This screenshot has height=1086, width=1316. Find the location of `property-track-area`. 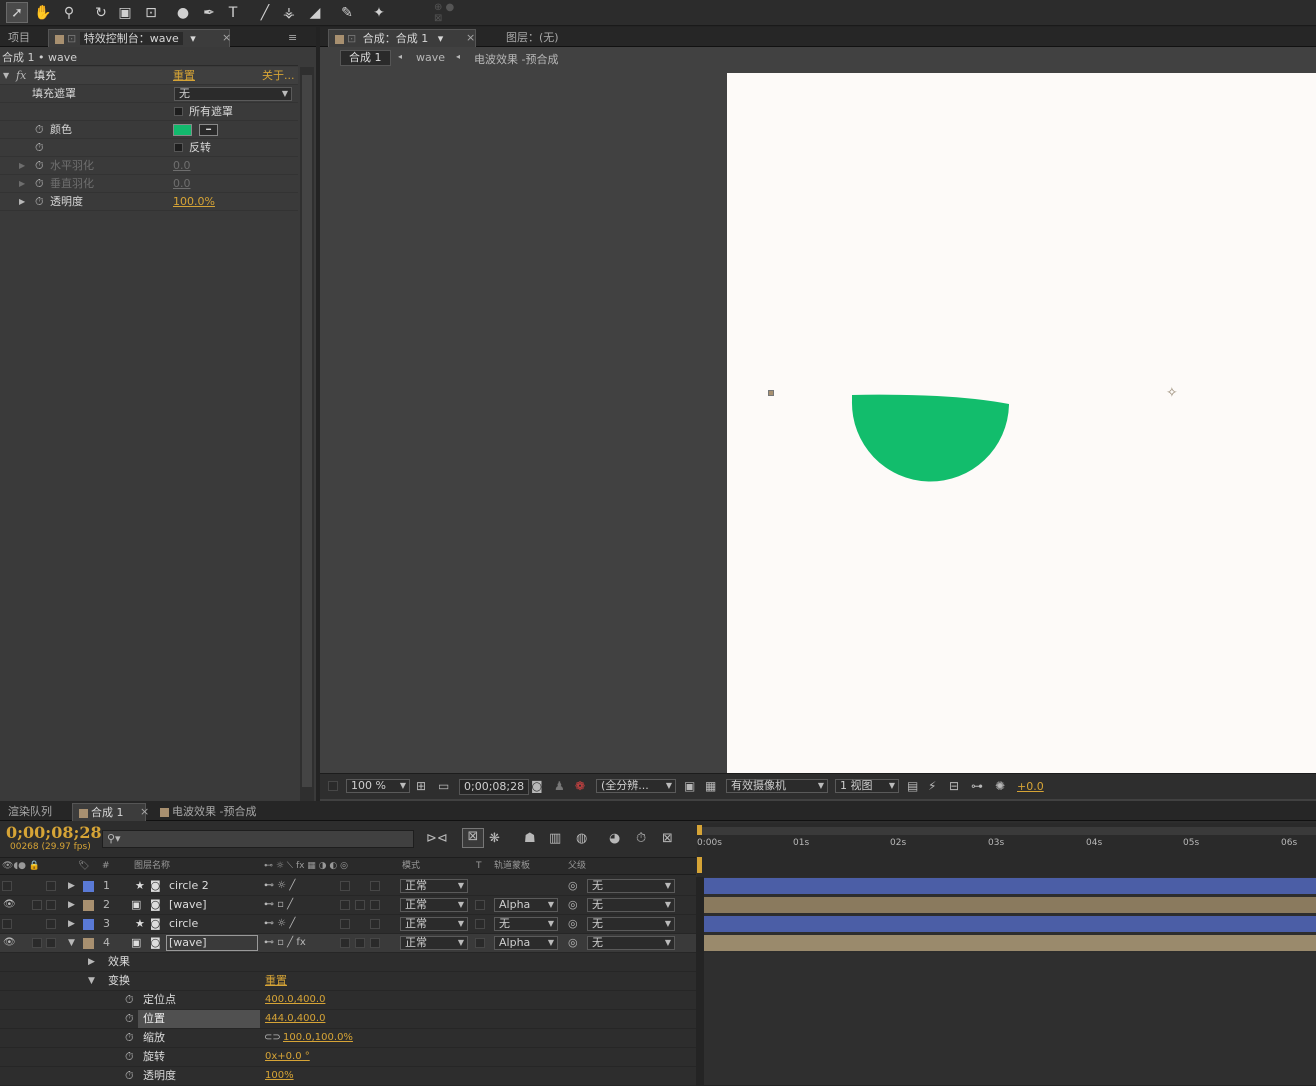

property-track-area is located at coordinates (1010, 1019).